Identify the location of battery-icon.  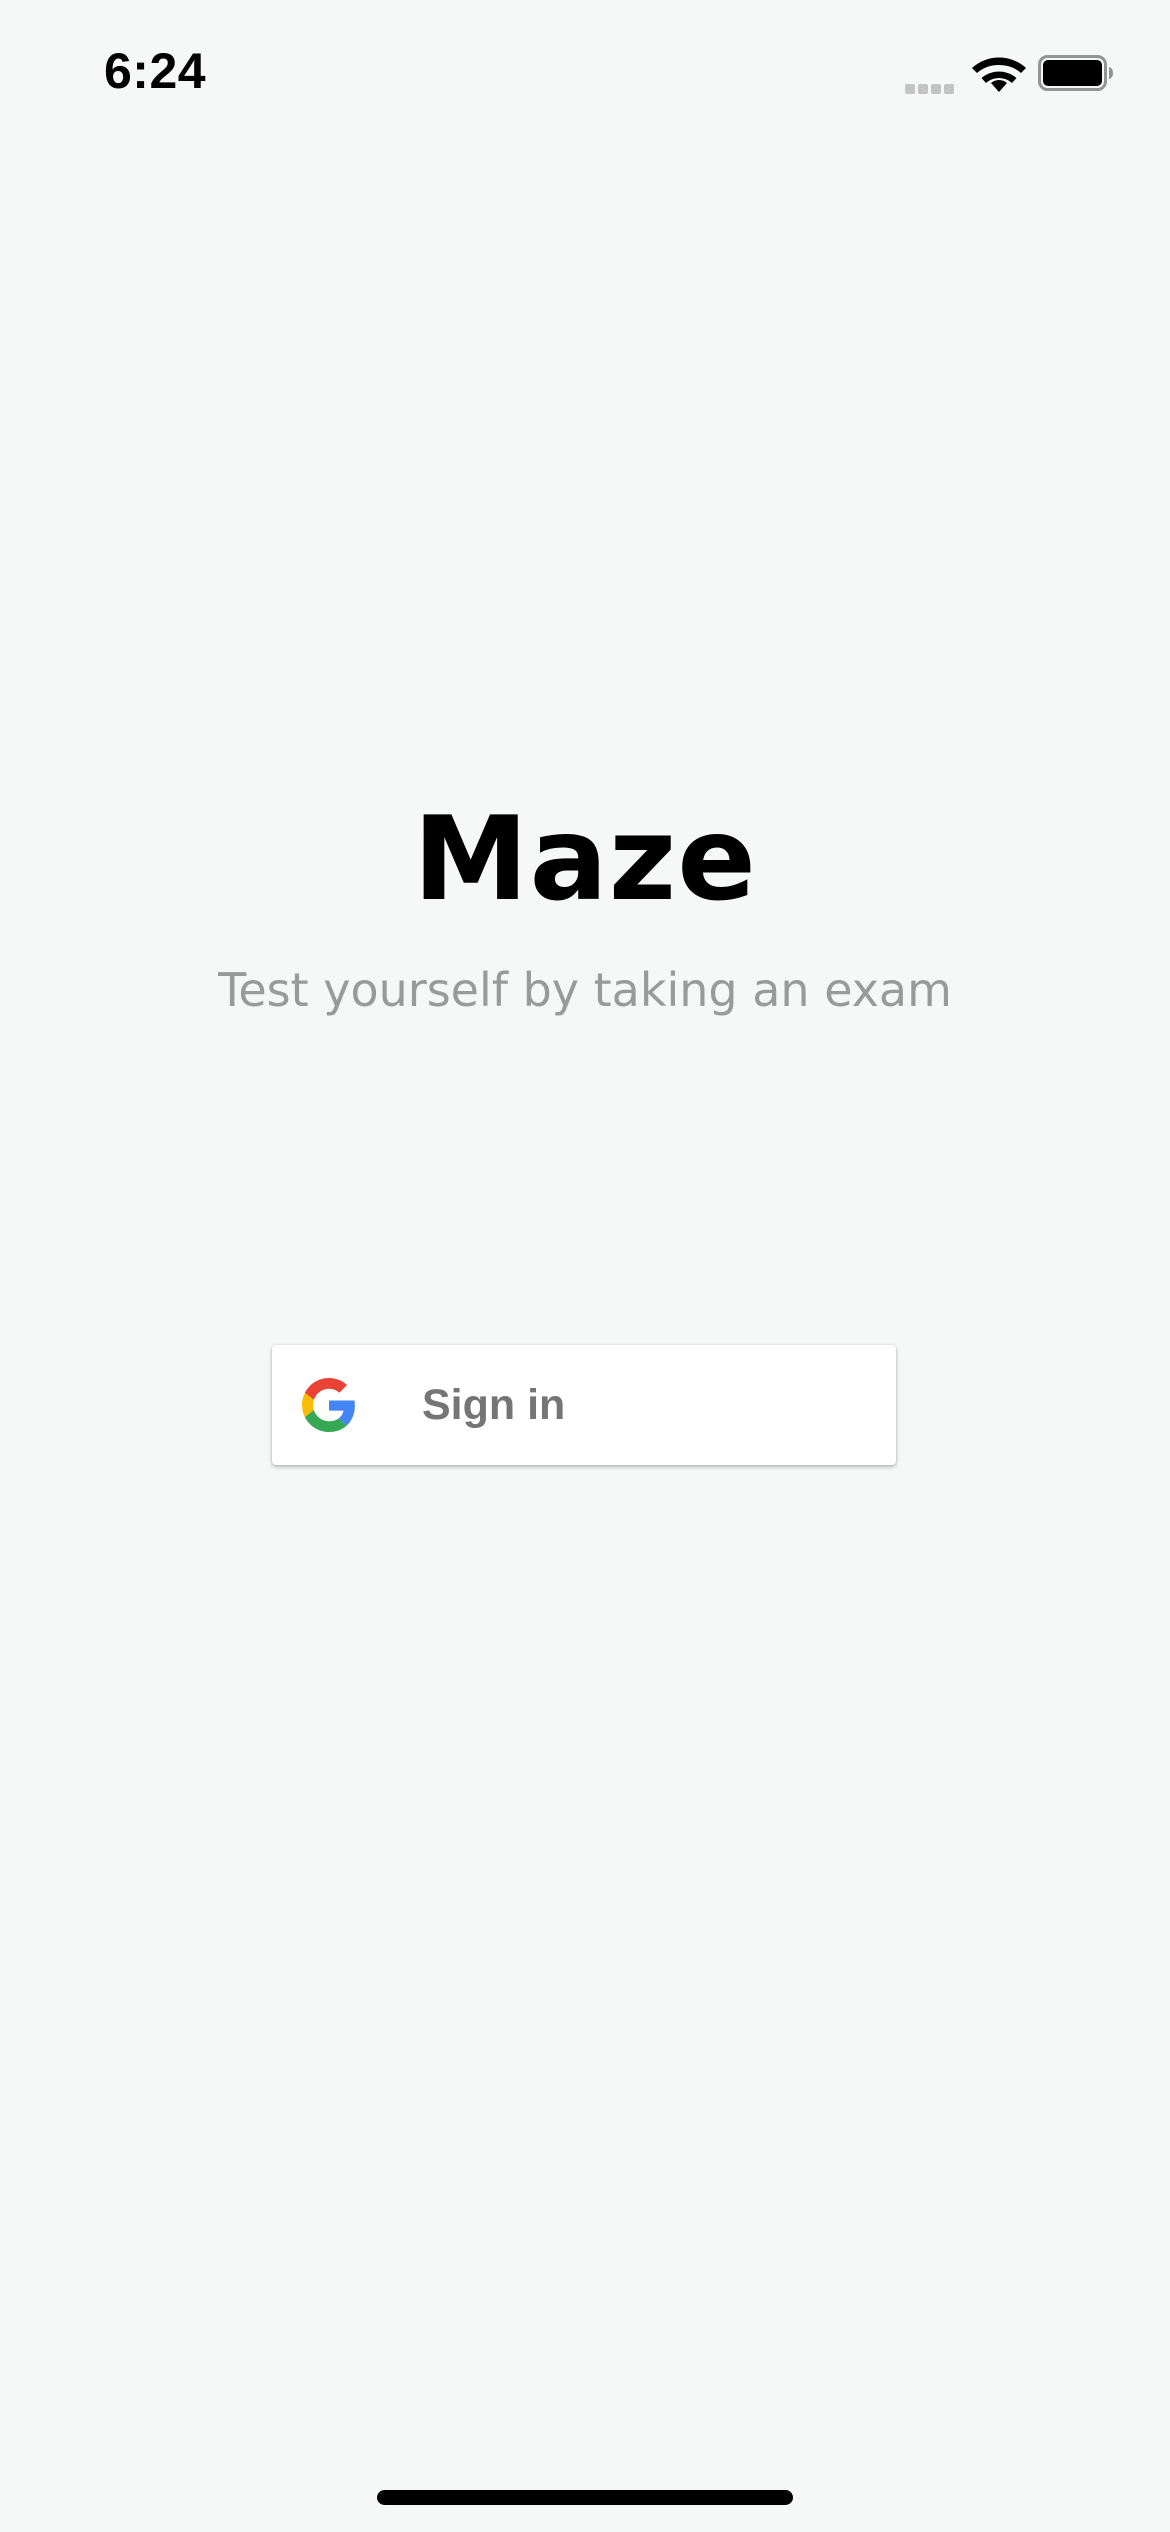
(1075, 73).